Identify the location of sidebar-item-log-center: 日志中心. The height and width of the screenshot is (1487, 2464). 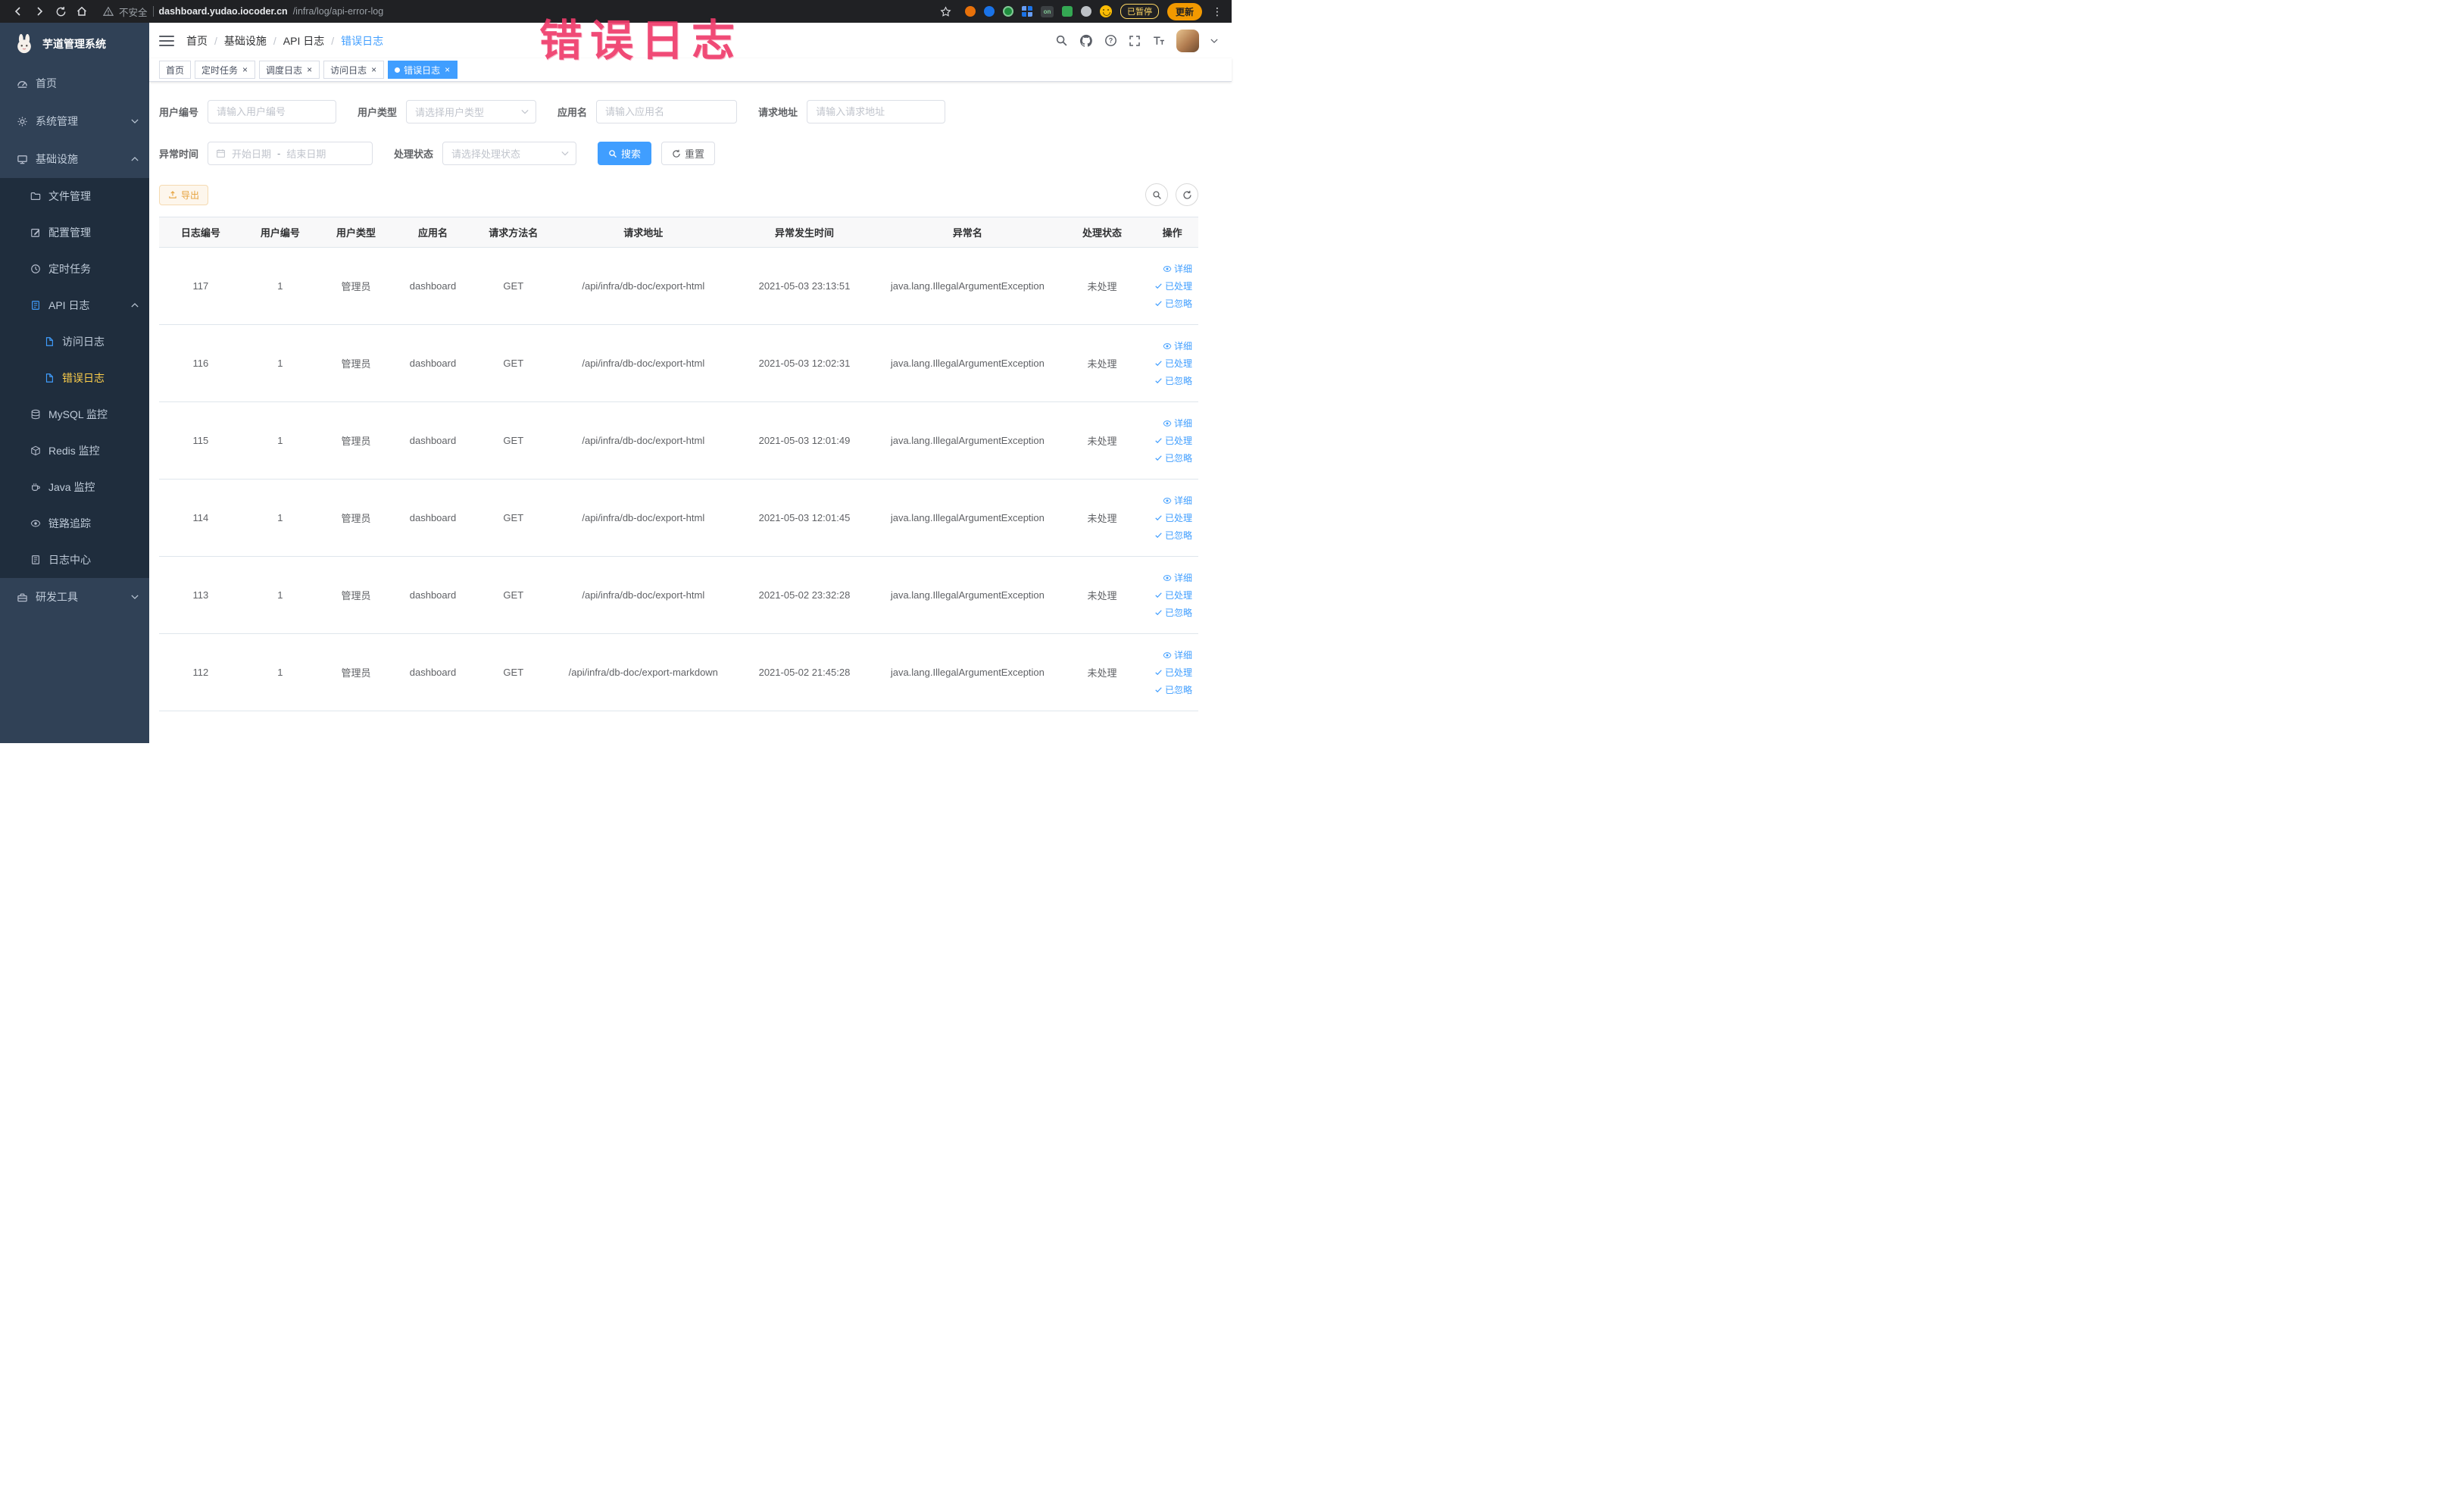
(74, 560).